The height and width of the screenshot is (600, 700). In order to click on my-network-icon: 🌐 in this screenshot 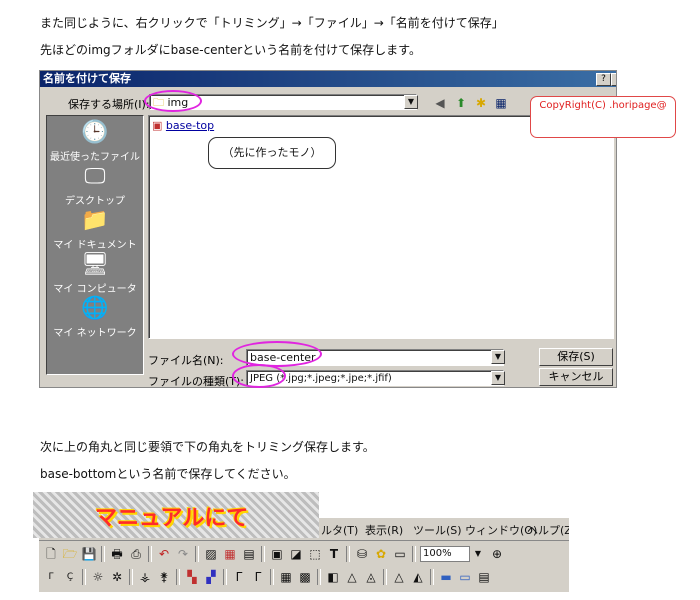, I will do `click(95, 308)`.